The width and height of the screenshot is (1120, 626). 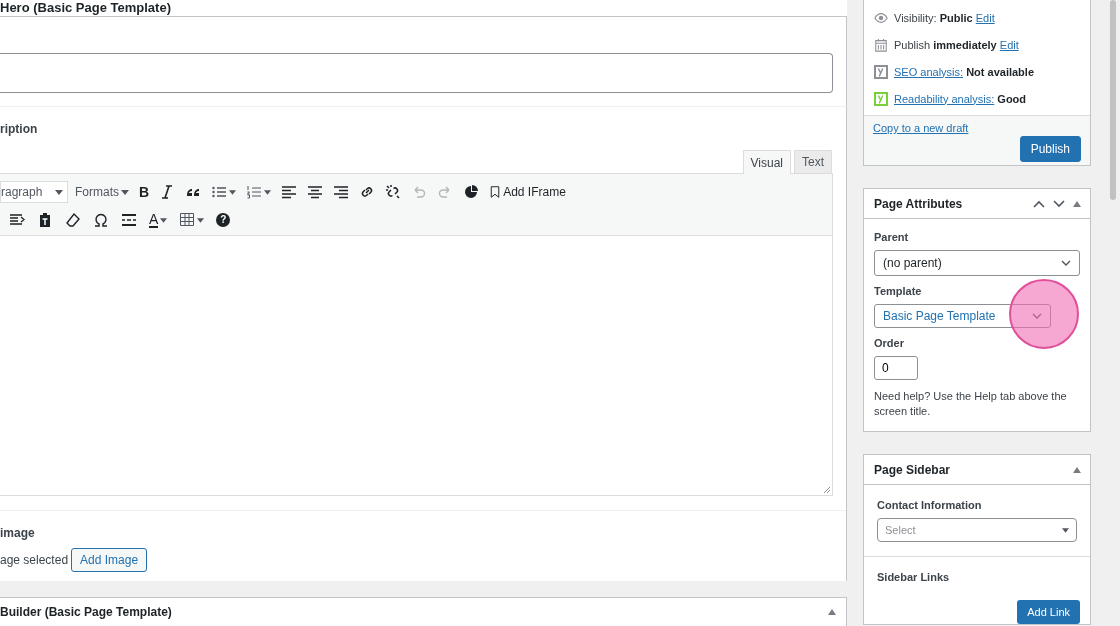 What do you see at coordinates (22, 192) in the screenshot?
I see `select-value: ragraph` at bounding box center [22, 192].